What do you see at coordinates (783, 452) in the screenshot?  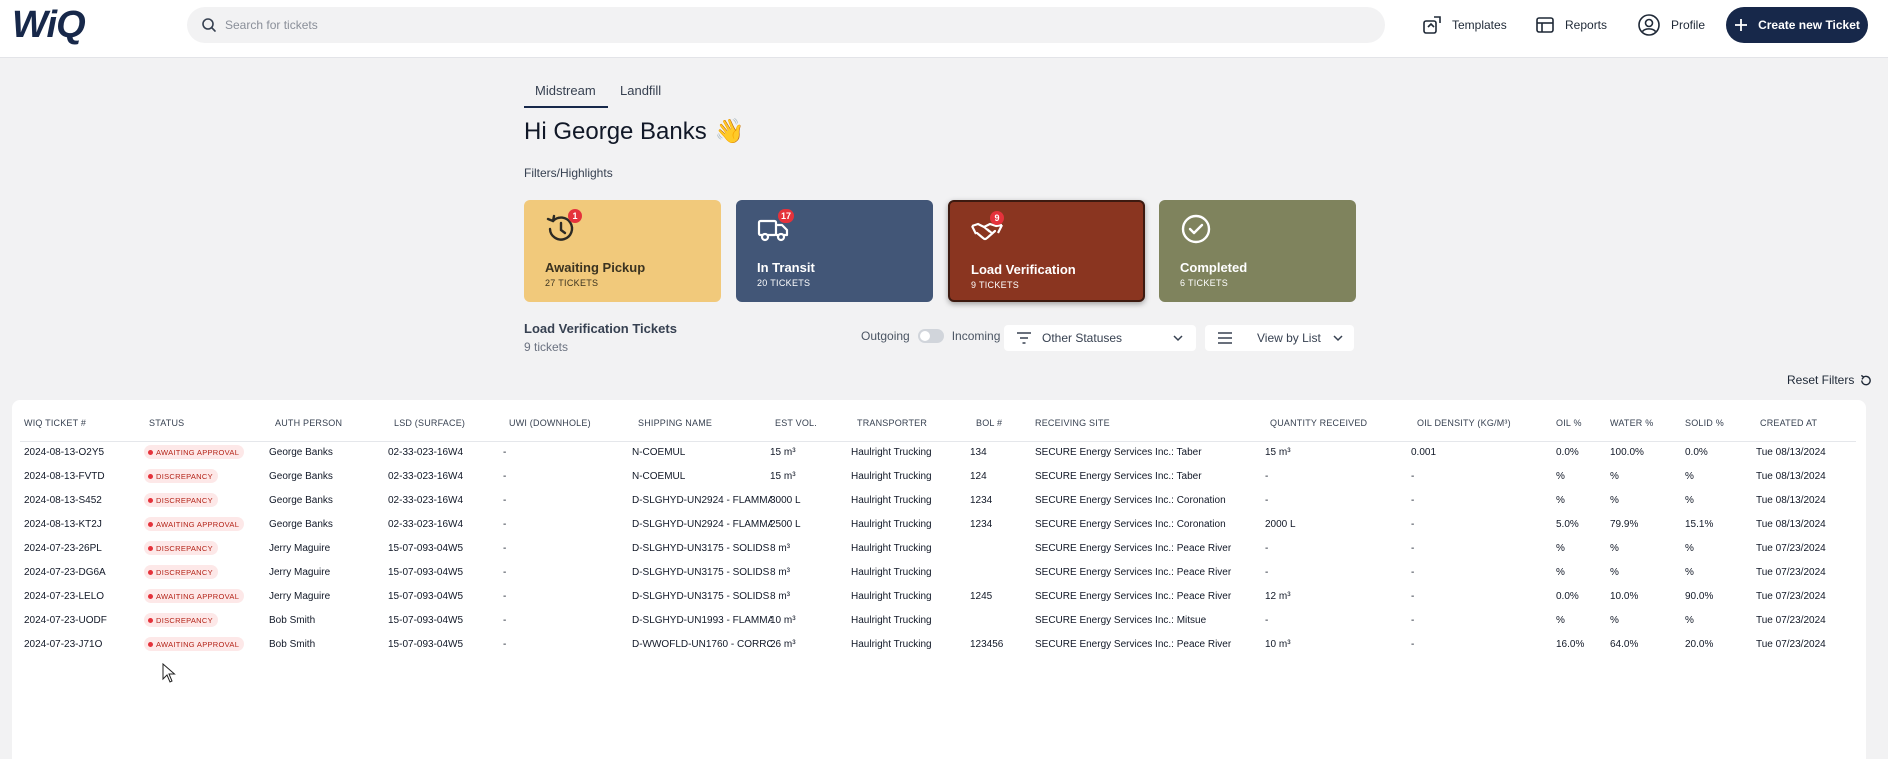 I see `col-est-vol-cell: 15 m³` at bounding box center [783, 452].